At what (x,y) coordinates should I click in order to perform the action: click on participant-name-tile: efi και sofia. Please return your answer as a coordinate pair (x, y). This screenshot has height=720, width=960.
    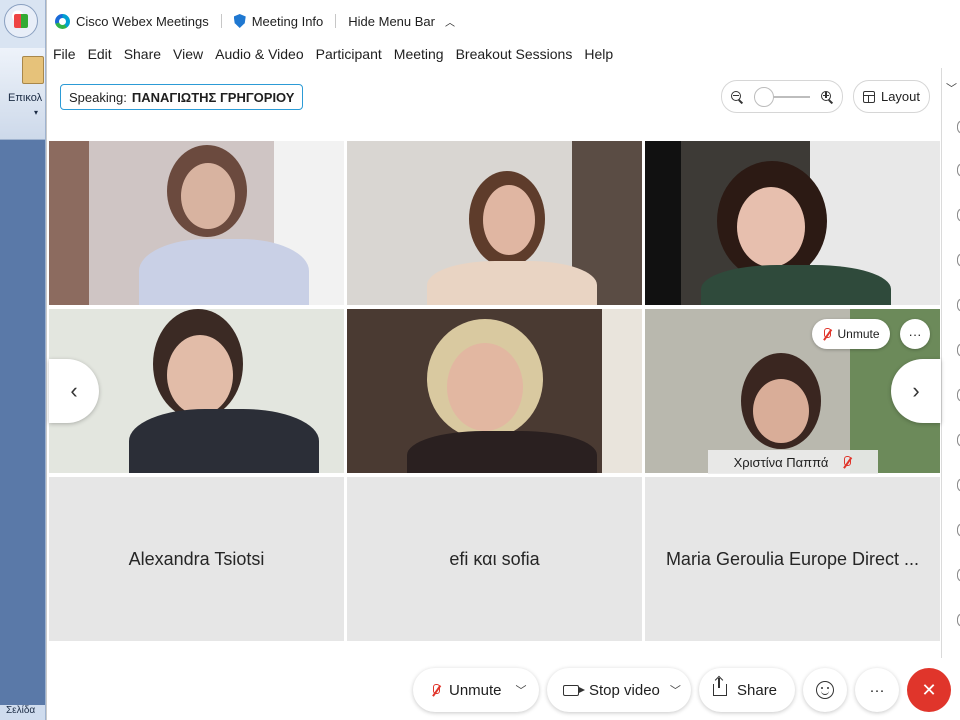
    Looking at the image, I should click on (494, 559).